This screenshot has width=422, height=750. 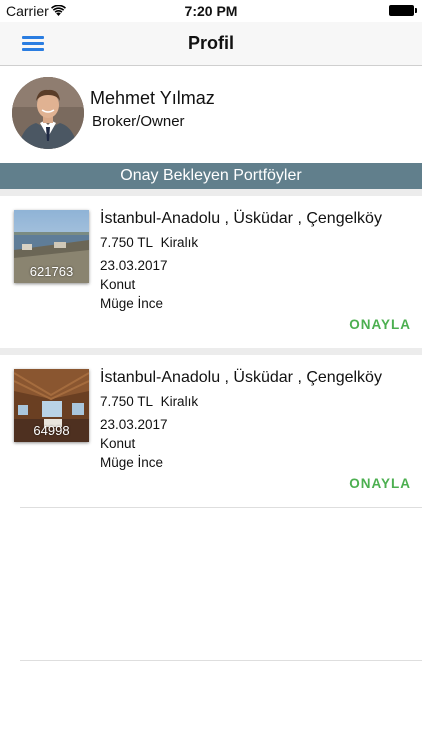 What do you see at coordinates (211, 176) in the screenshot?
I see `section-header: Onay Bekleyen Portföyler` at bounding box center [211, 176].